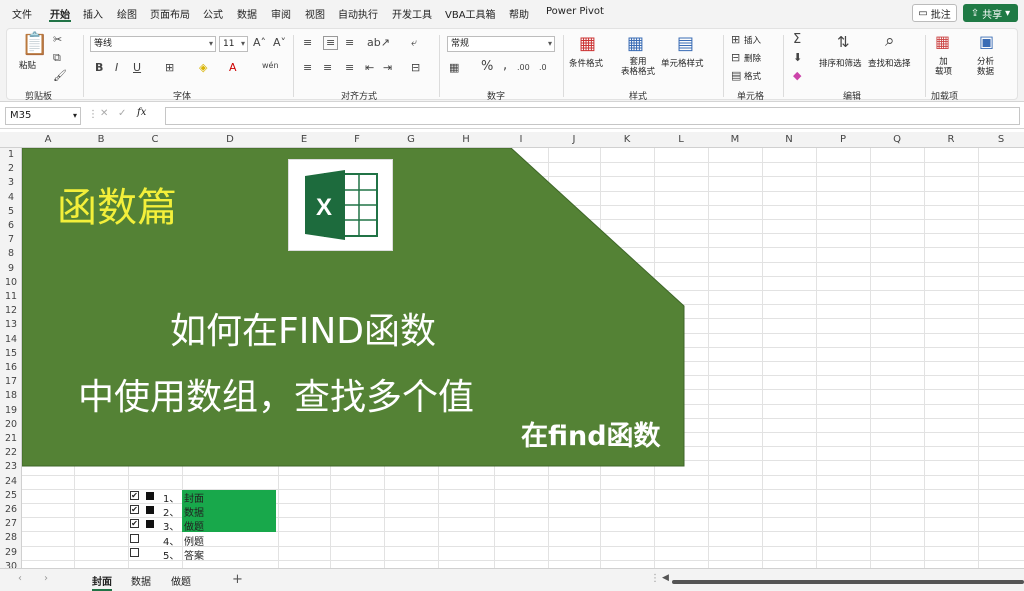 This screenshot has width=1024, height=591. Describe the element at coordinates (11, 154) in the screenshot. I see `row-header: 1` at that location.